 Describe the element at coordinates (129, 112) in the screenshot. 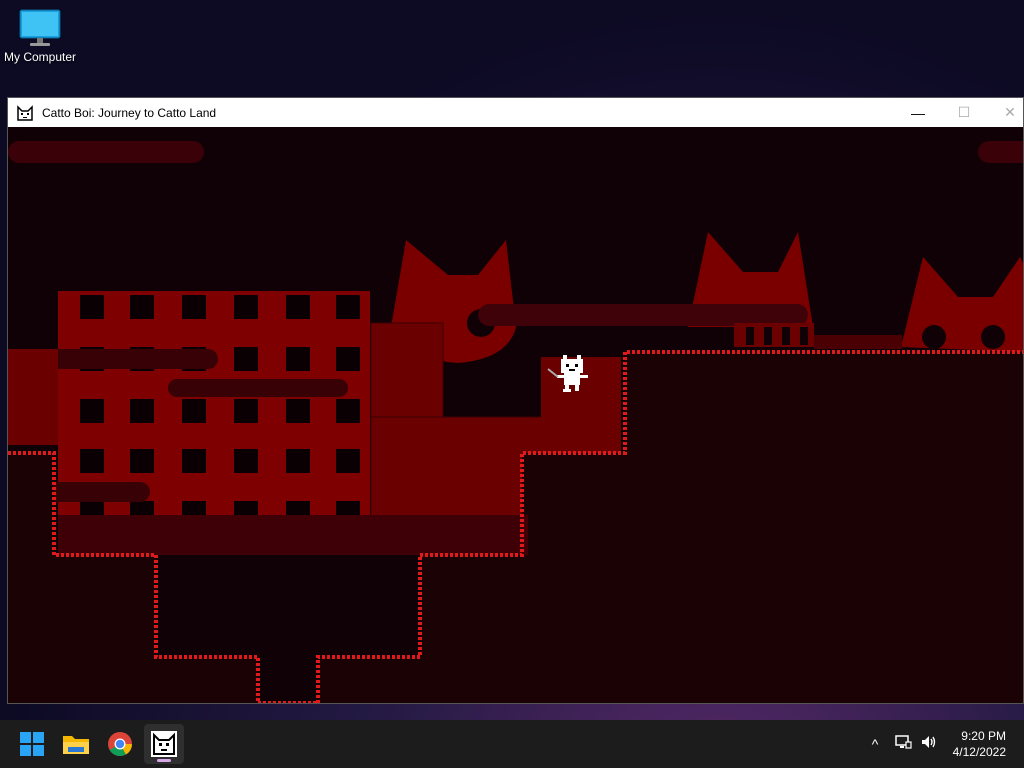

I see `window-title: Catto Boi: Journey to Catto Land` at that location.